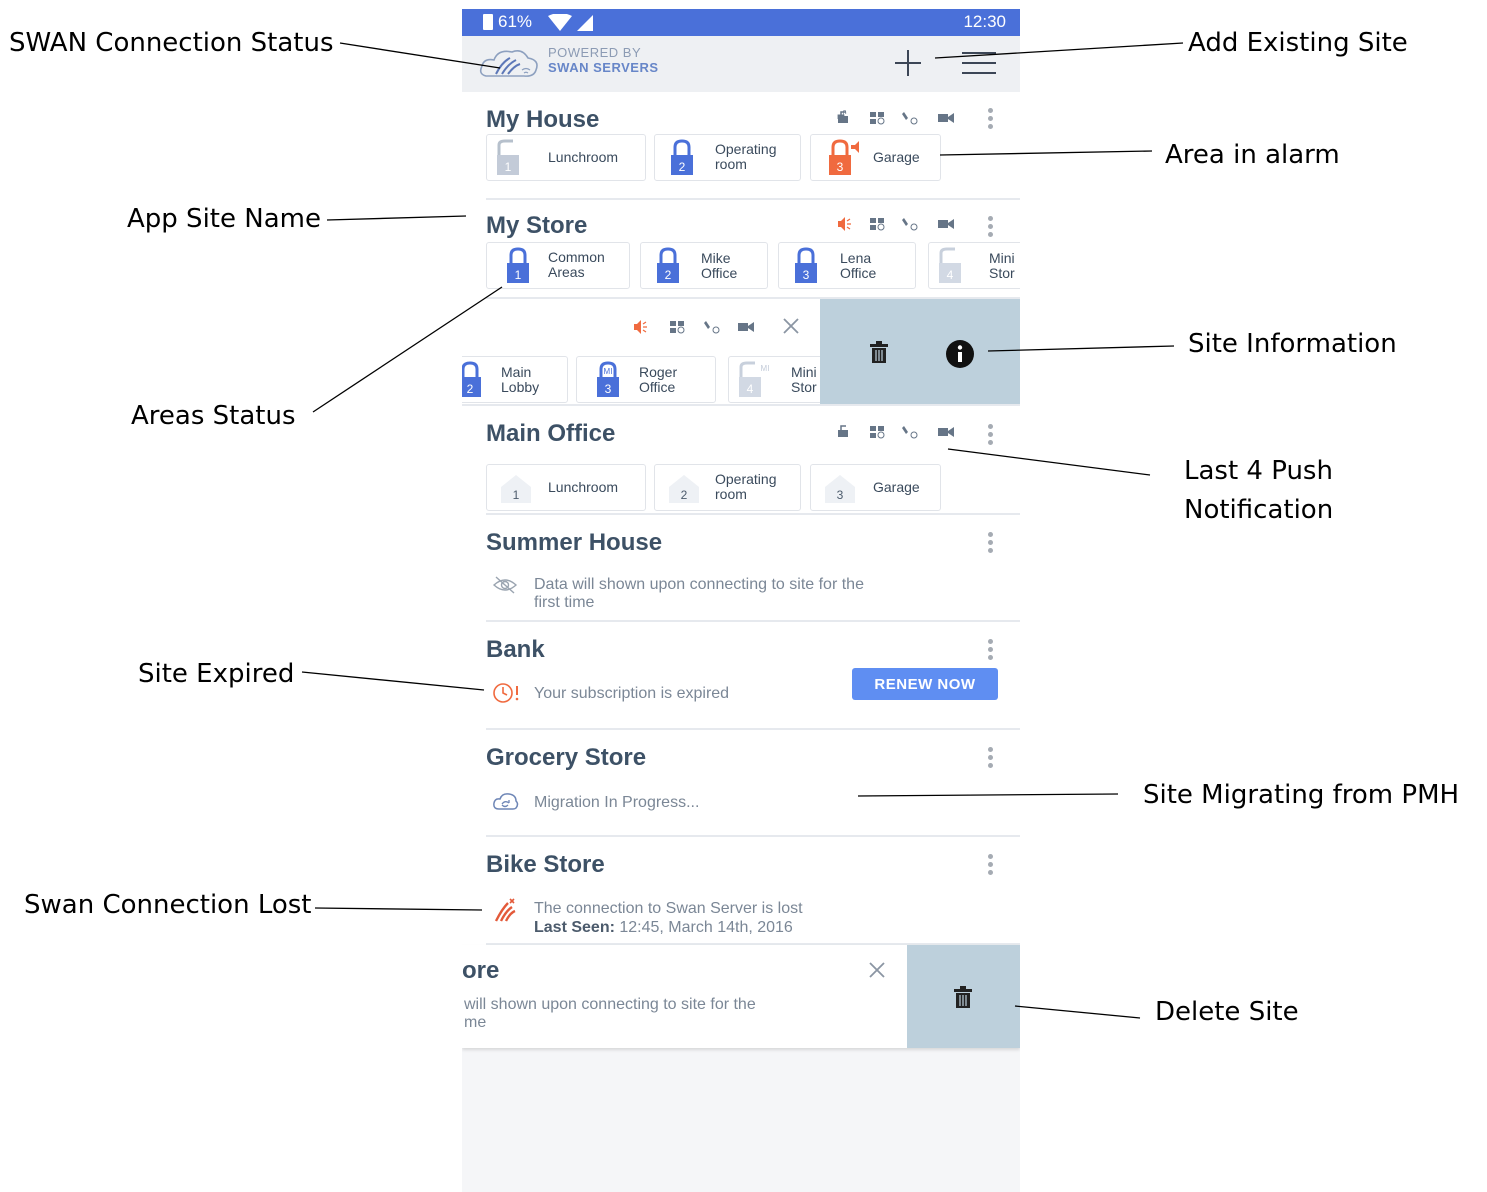 The width and height of the screenshot is (1487, 1192). I want to click on lock-icon: 1, so click(518, 265).